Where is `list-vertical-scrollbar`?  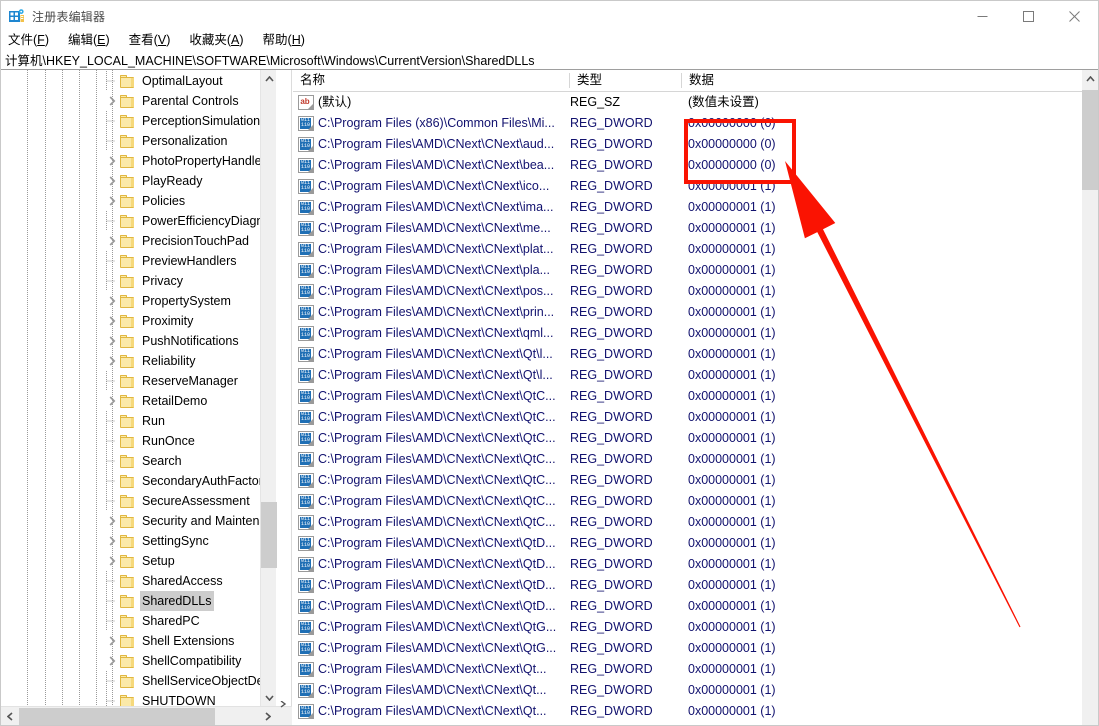 list-vertical-scrollbar is located at coordinates (1090, 397).